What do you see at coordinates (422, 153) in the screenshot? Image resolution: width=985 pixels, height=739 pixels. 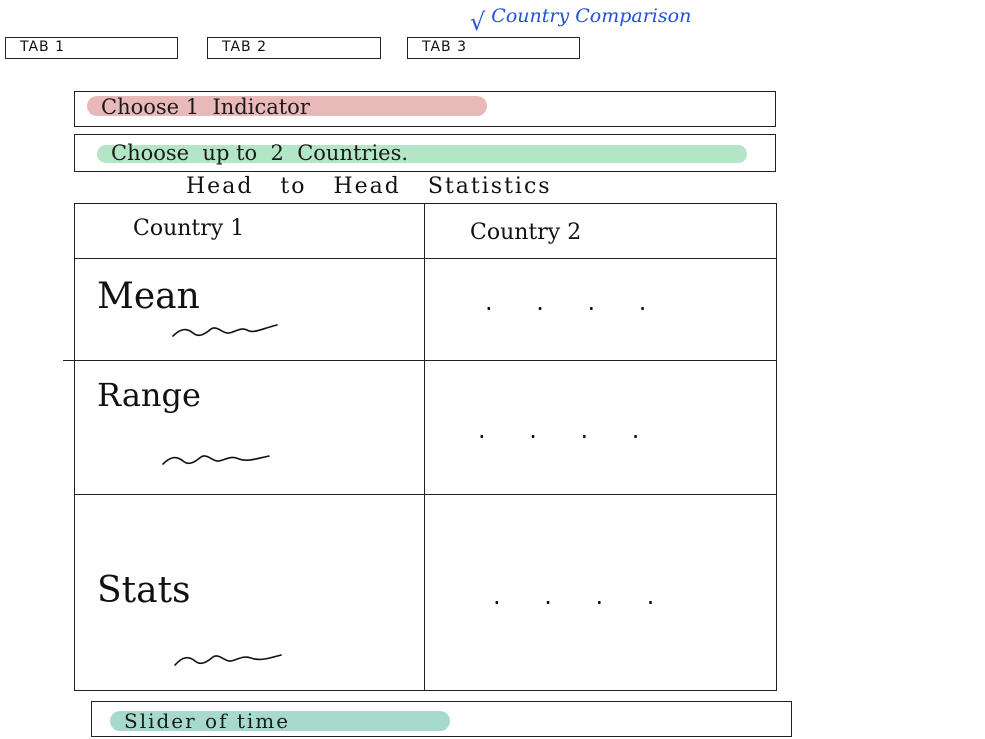 I see `countries-multiselect-label: Choose up to 2 Countries.` at bounding box center [422, 153].